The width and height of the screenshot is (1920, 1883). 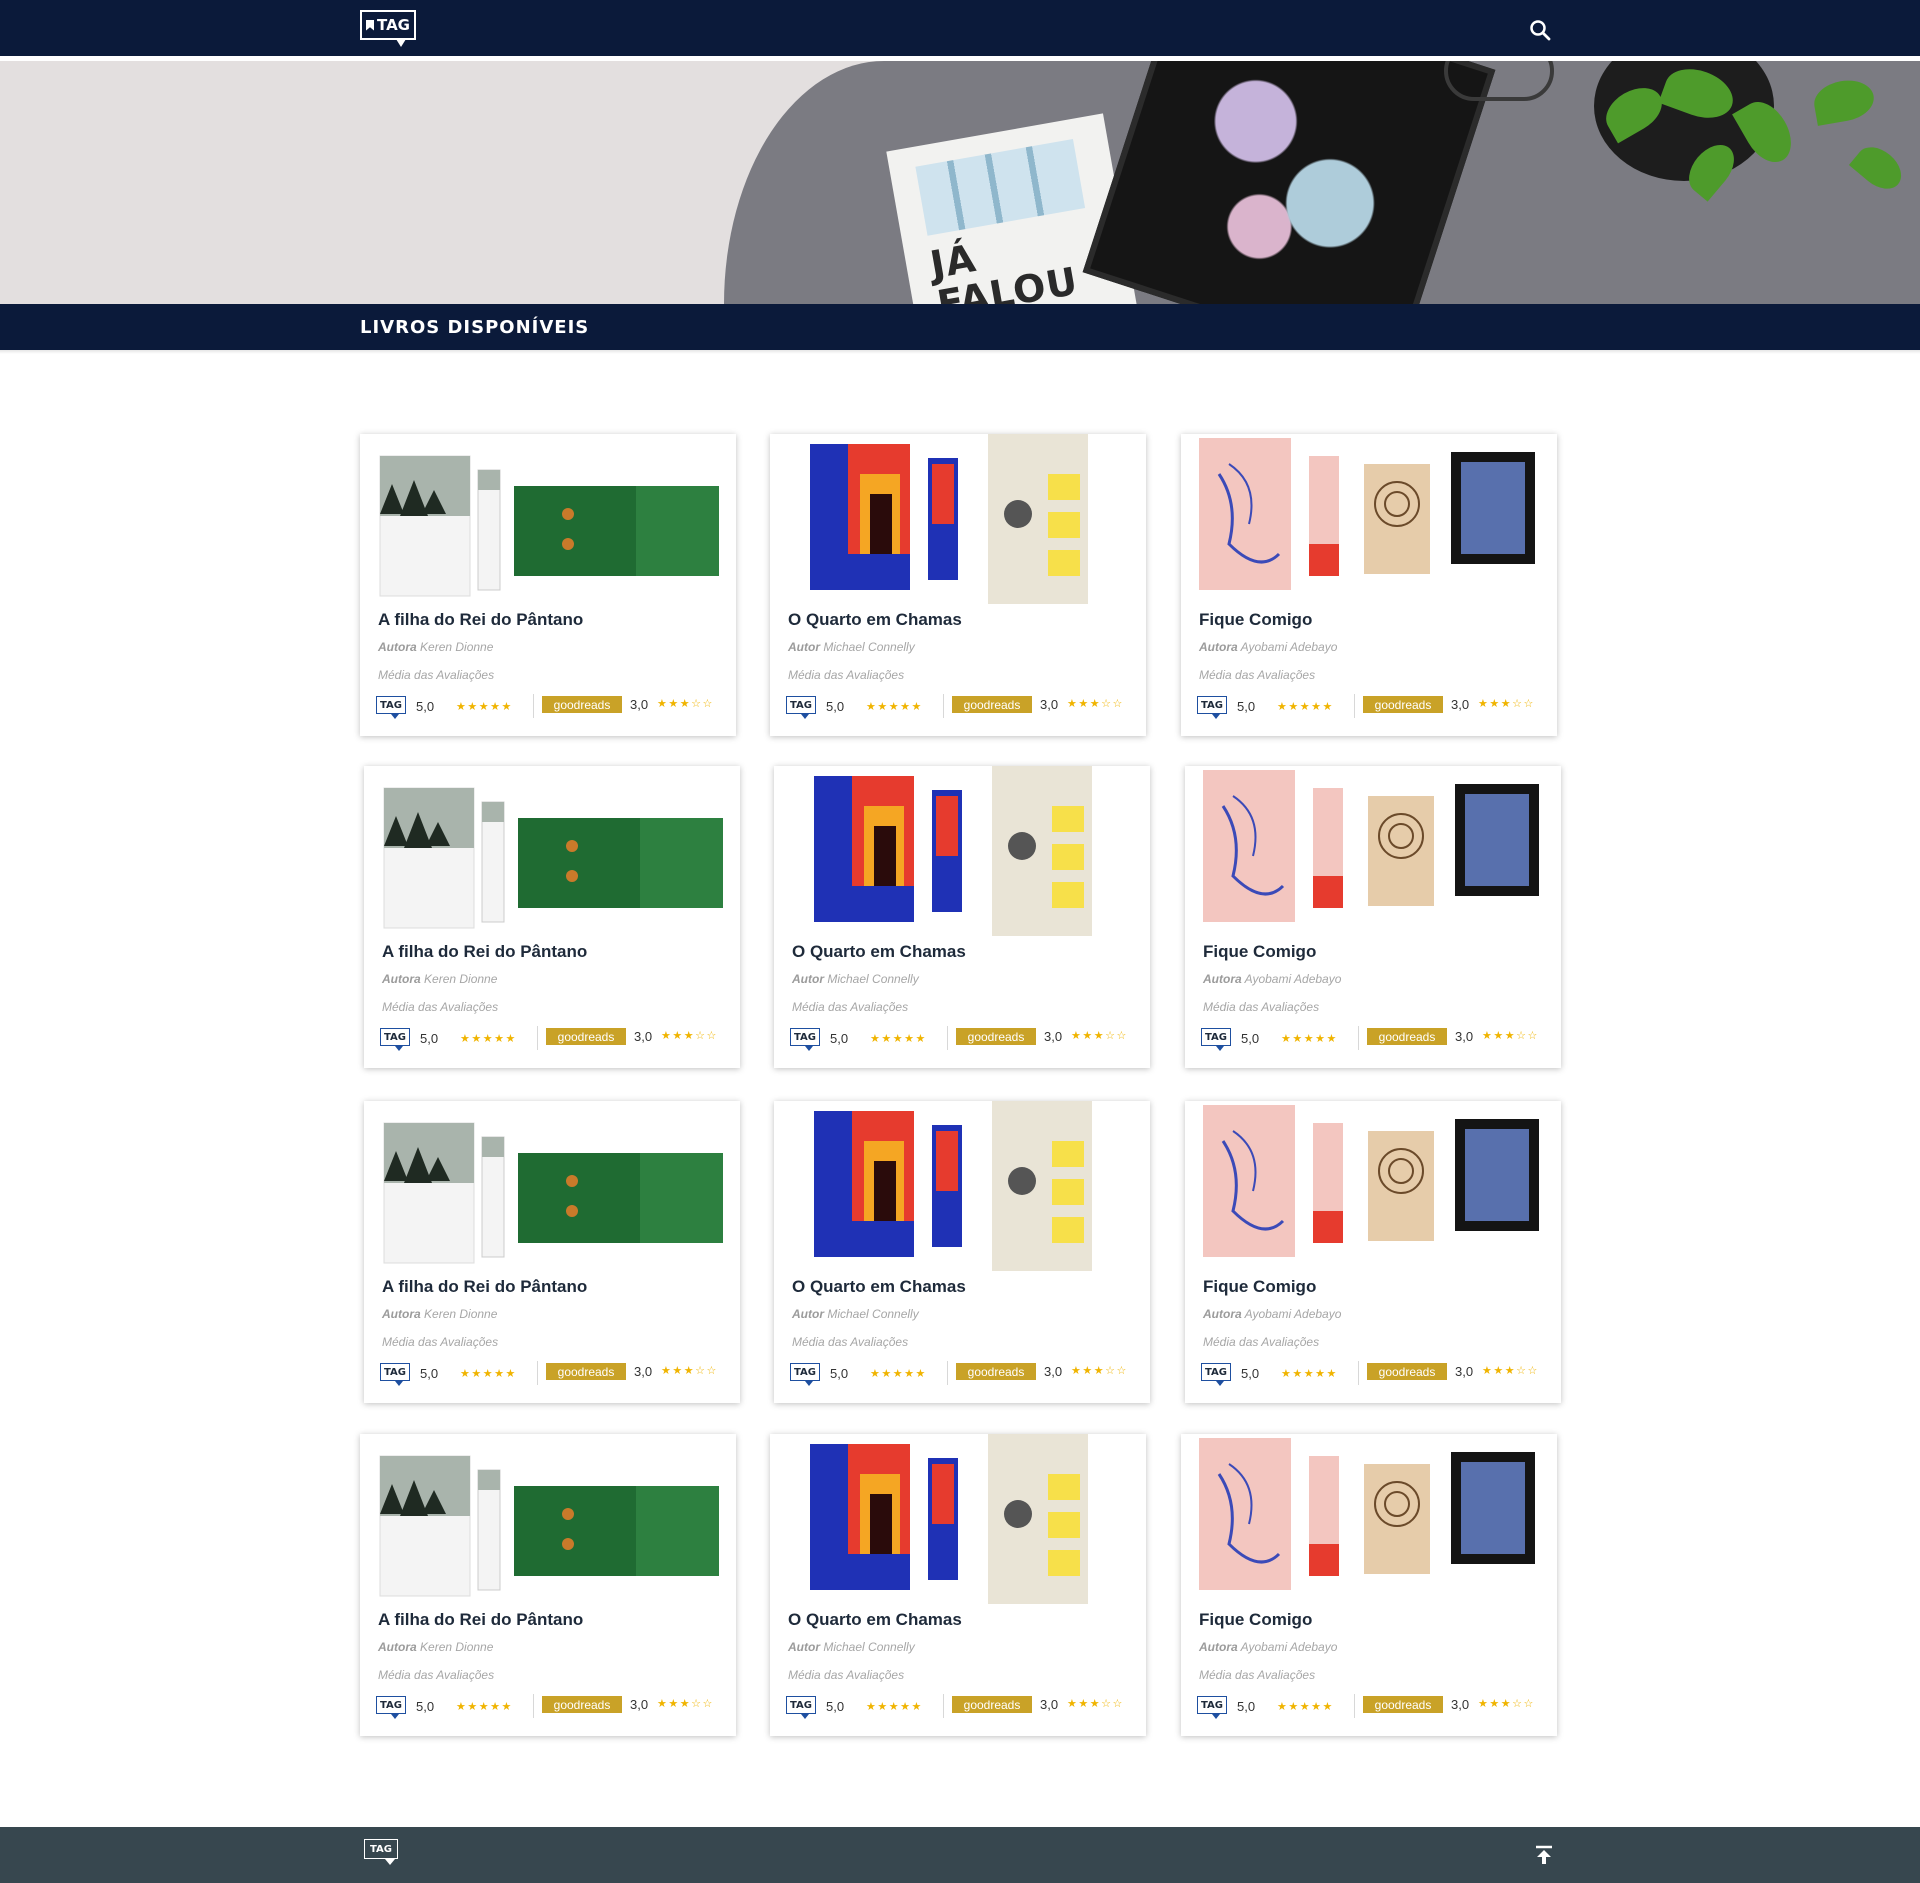 What do you see at coordinates (1499, 81) in the screenshot?
I see `hero-glasses` at bounding box center [1499, 81].